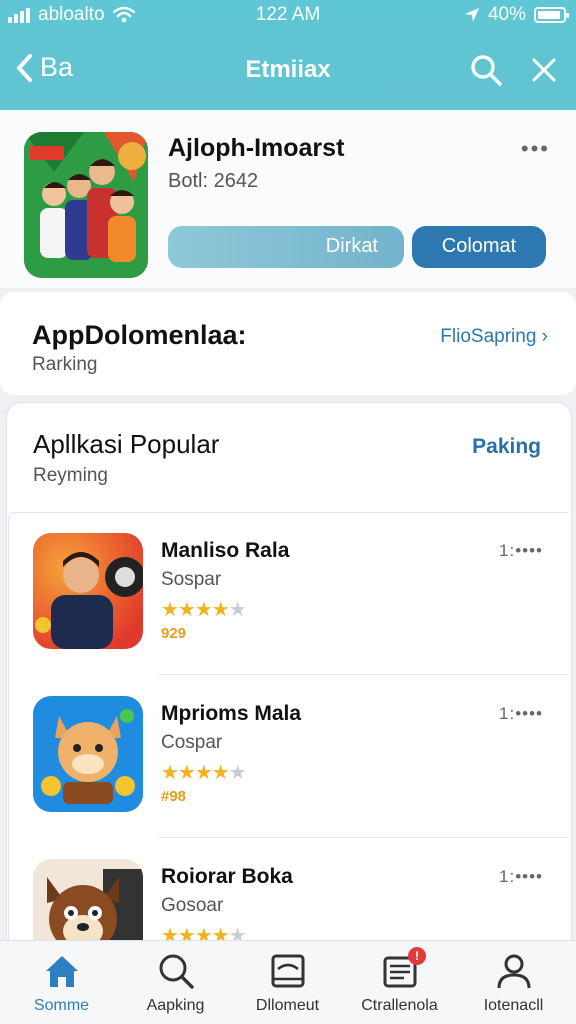 Image resolution: width=576 pixels, height=1024 pixels. Describe the element at coordinates (288, 971) in the screenshot. I see `inbox-icon` at that location.